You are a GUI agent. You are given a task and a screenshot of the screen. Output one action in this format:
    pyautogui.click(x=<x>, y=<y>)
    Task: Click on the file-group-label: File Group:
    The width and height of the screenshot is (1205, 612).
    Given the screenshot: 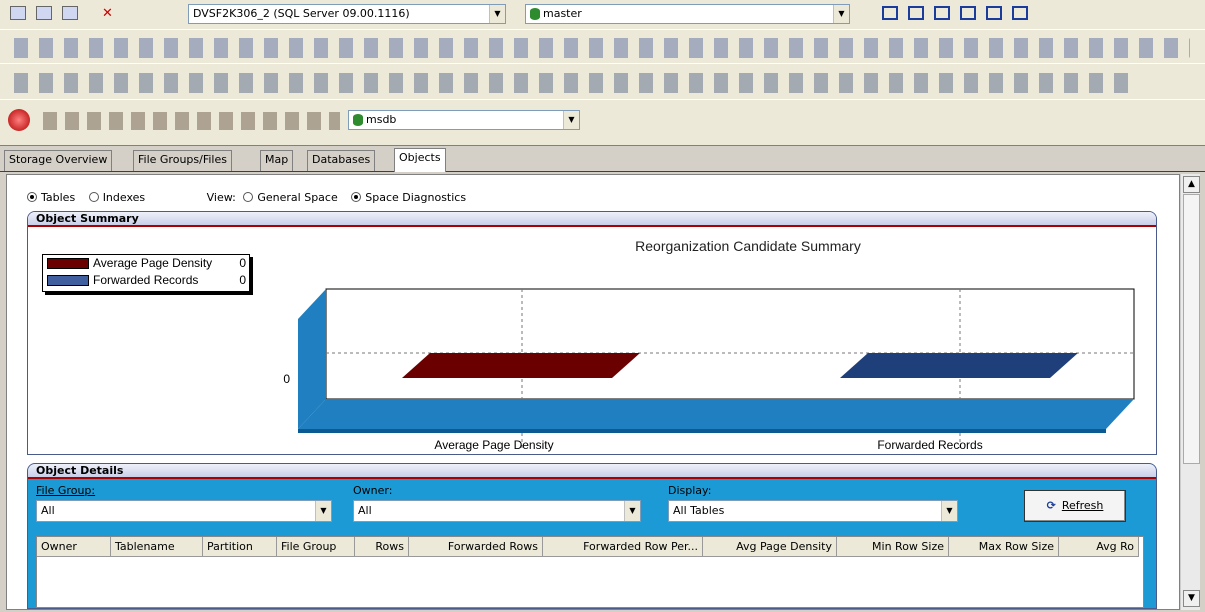 What is the action you would take?
    pyautogui.click(x=66, y=490)
    